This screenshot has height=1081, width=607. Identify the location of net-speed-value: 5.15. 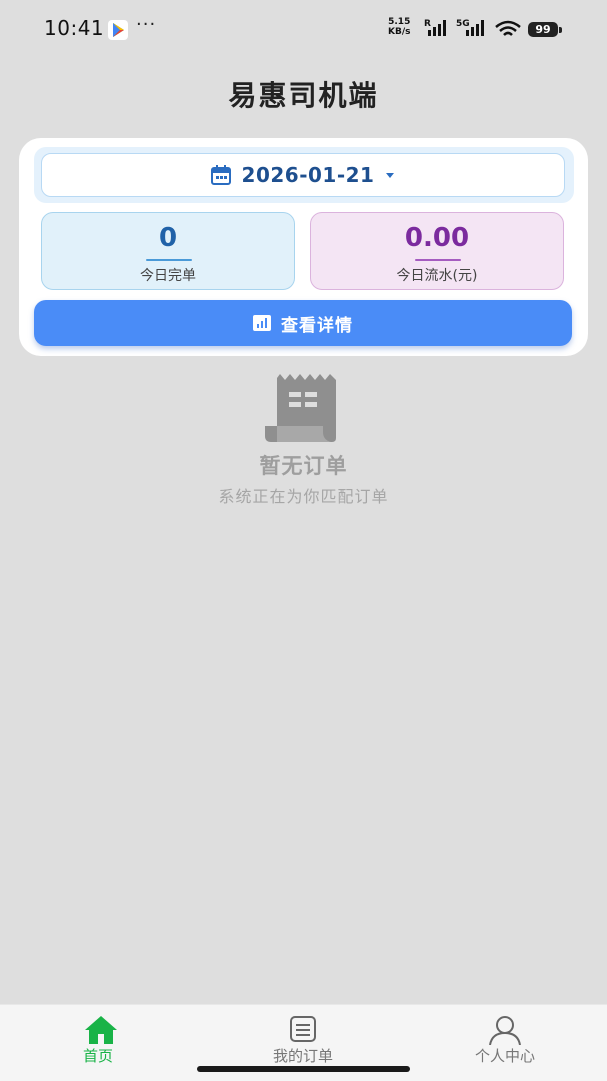
(399, 22).